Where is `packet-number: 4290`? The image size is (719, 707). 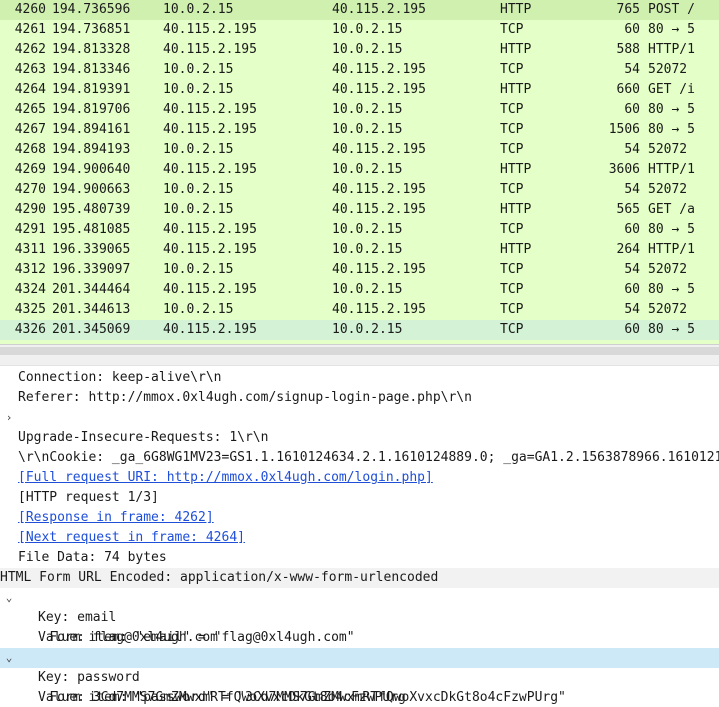 packet-number: 4290 is located at coordinates (30, 209).